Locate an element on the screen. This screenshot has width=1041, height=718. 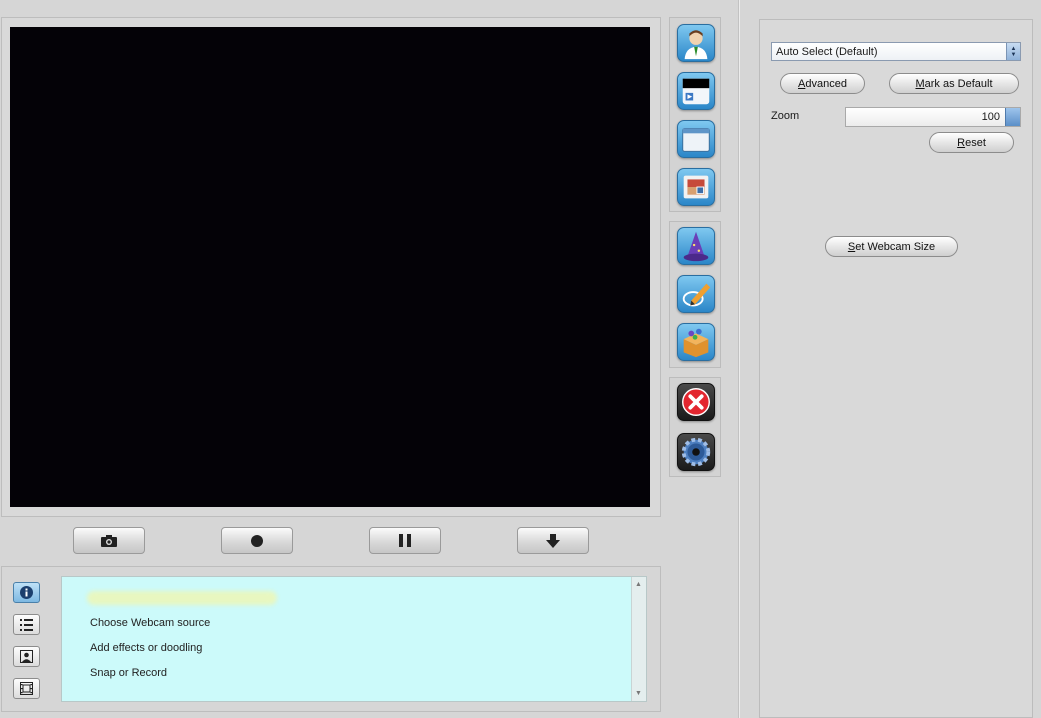
webcam-source-value: Auto Select (Default) is located at coordinates (827, 51).